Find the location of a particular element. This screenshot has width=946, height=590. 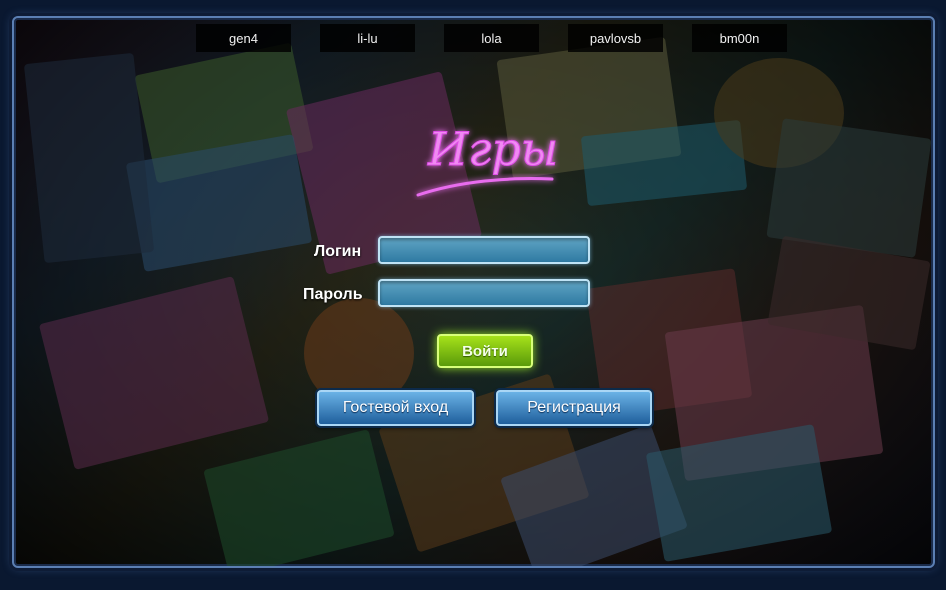

user-tab: li-lu is located at coordinates (367, 38).